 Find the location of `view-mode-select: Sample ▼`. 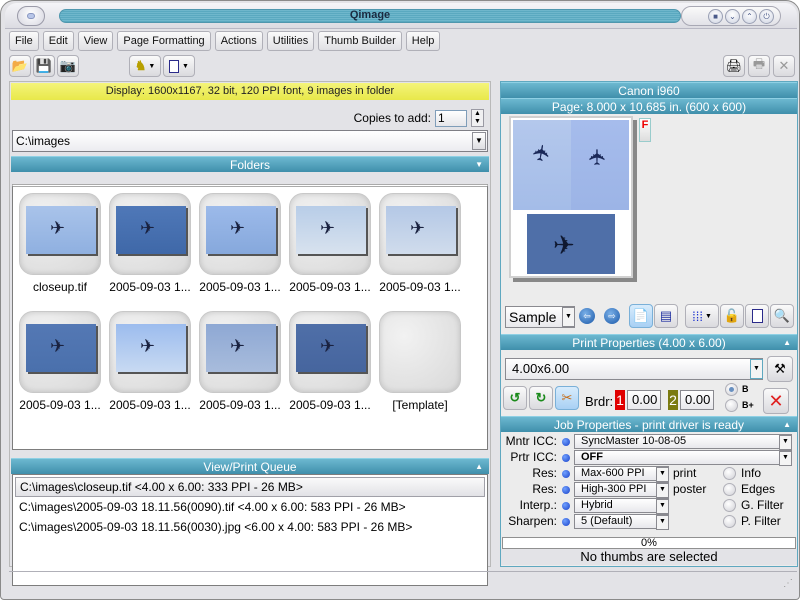

view-mode-select: Sample ▼ is located at coordinates (540, 317).